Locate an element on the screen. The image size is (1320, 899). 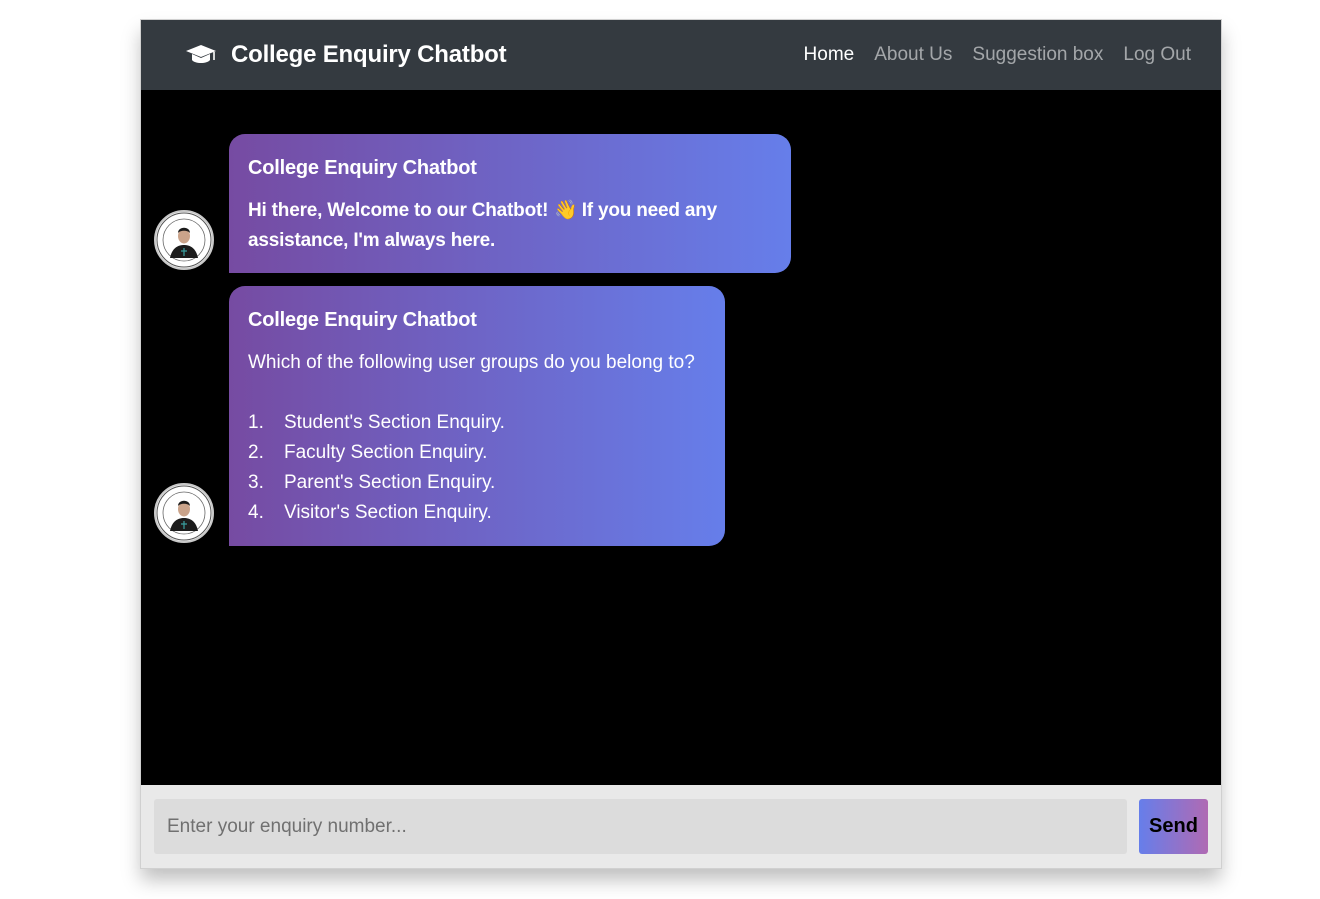
list-item-number: 1. is located at coordinates (256, 422).